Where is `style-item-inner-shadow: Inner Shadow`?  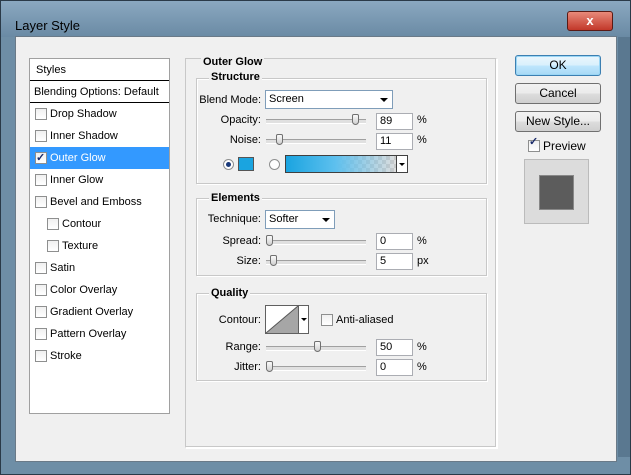 style-item-inner-shadow: Inner Shadow is located at coordinates (99, 136).